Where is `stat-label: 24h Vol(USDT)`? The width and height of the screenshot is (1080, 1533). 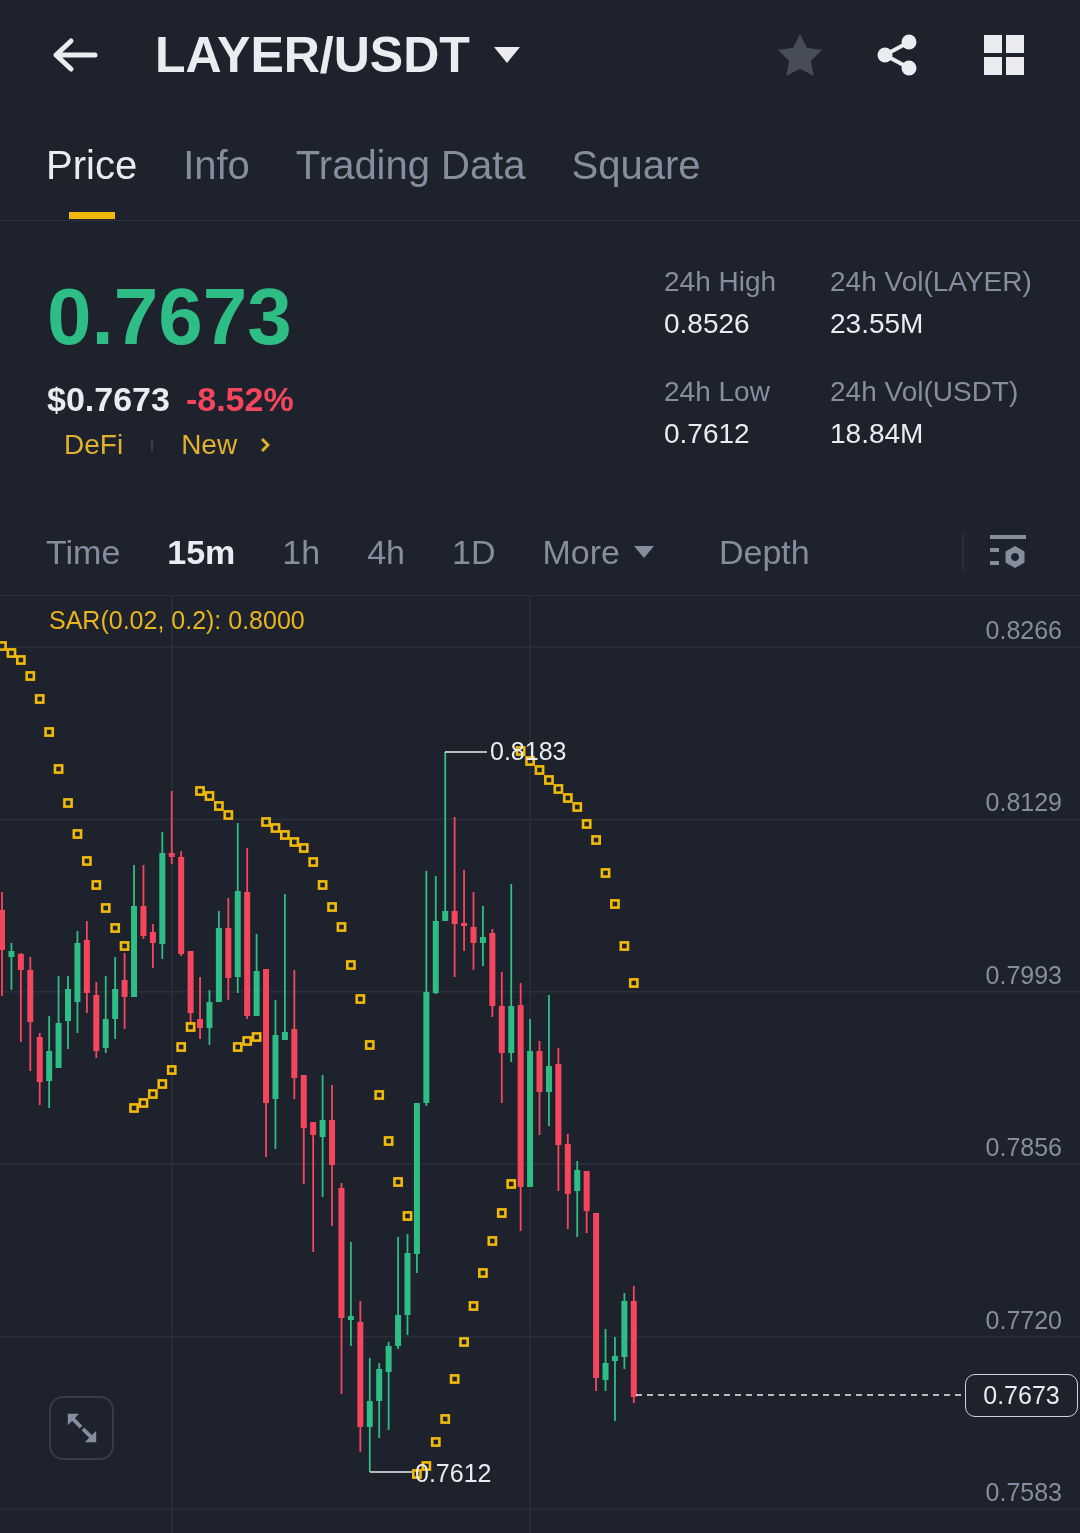
stat-label: 24h Vol(USDT) is located at coordinates (925, 392).